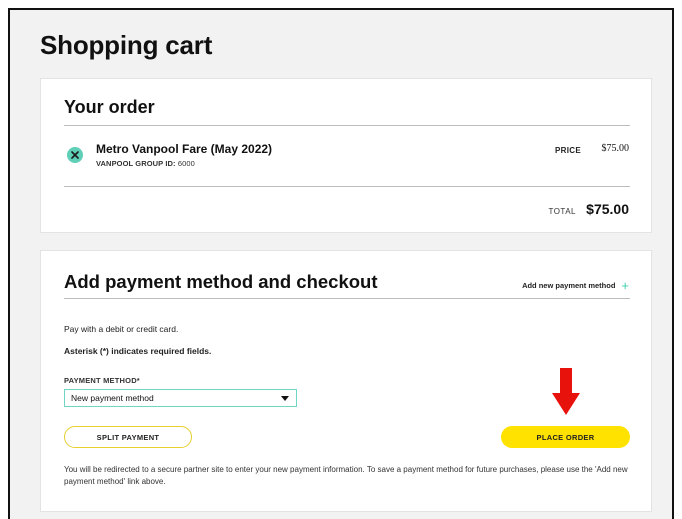 The height and width of the screenshot is (519, 682). What do you see at coordinates (126, 45) in the screenshot?
I see `page-title: Shopping cart` at bounding box center [126, 45].